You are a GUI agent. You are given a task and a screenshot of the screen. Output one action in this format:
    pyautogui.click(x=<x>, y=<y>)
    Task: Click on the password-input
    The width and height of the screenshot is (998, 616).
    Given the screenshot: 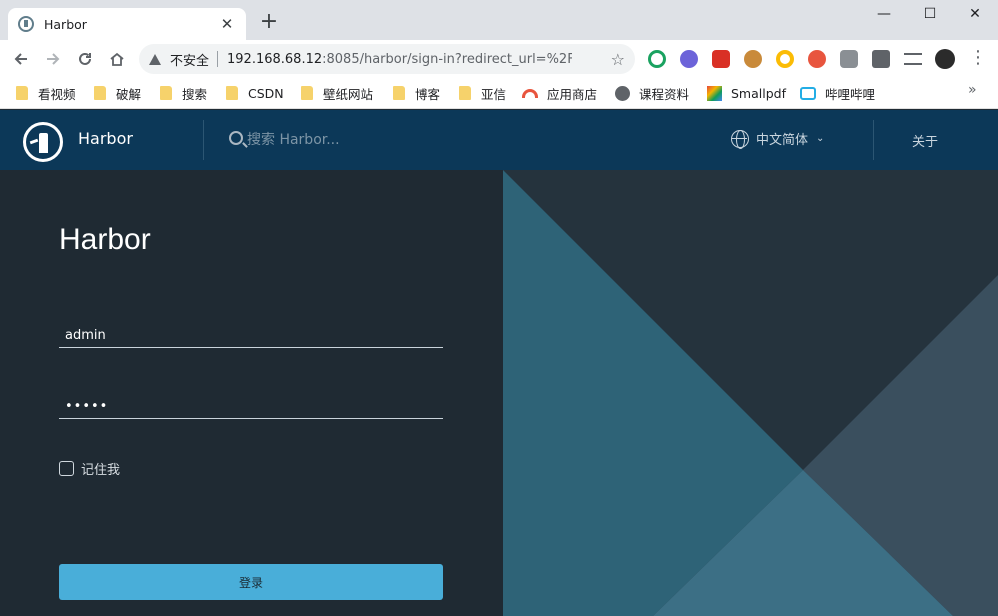 What is the action you would take?
    pyautogui.click(x=251, y=407)
    